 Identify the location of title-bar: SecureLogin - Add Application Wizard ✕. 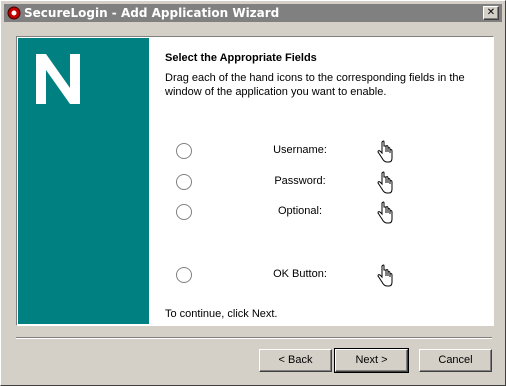
(253, 13).